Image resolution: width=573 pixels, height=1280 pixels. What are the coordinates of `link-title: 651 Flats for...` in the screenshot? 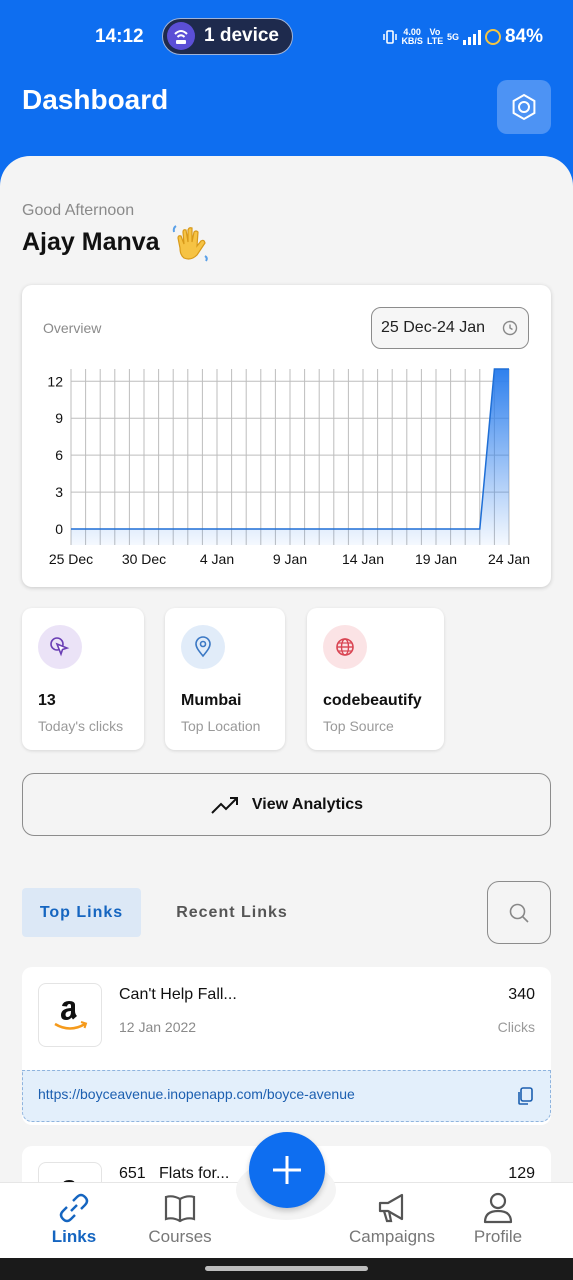 It's located at (174, 1173).